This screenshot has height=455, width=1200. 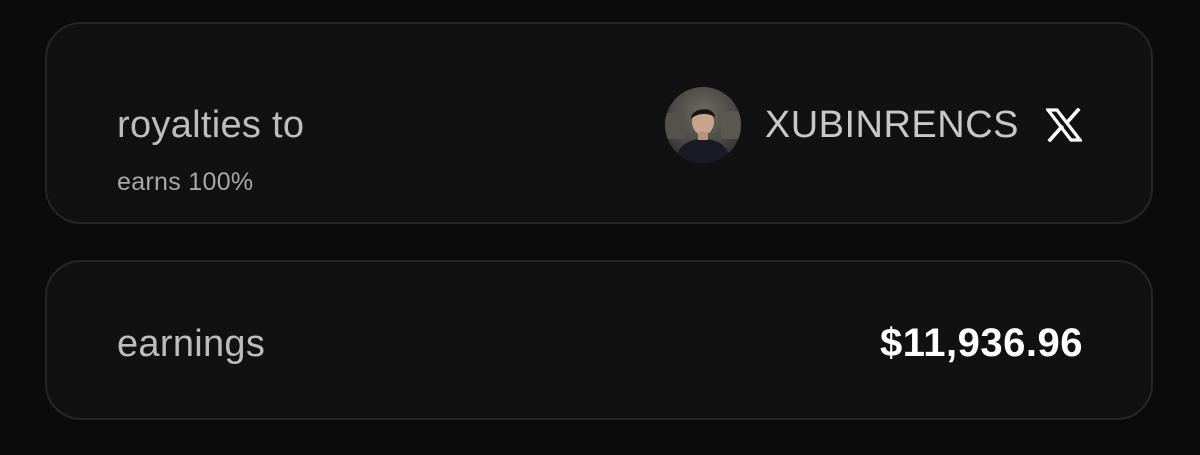 I want to click on x-logo-icon, so click(x=1064, y=125).